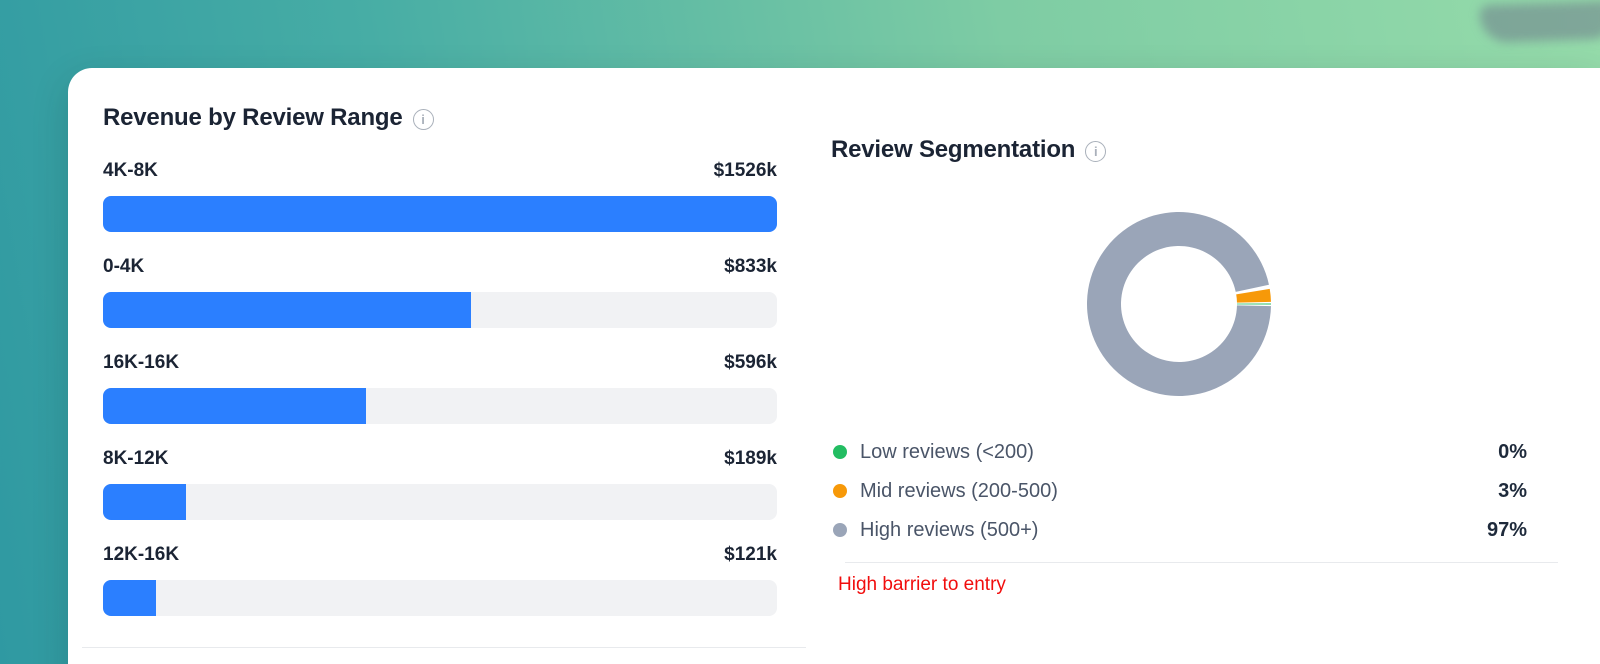 The height and width of the screenshot is (664, 1600). What do you see at coordinates (141, 554) in the screenshot?
I see `bar-category-label: 12K-16K` at bounding box center [141, 554].